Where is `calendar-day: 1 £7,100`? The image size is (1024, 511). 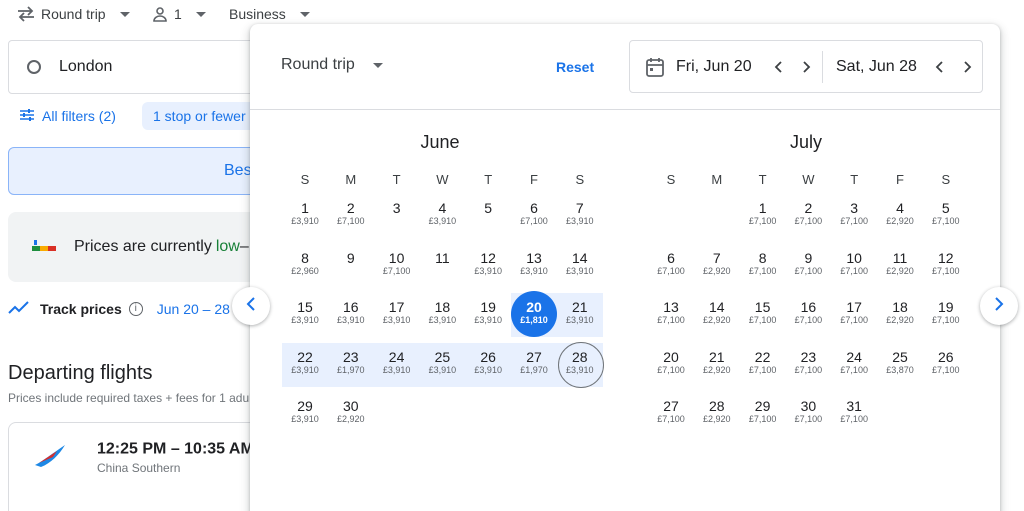 calendar-day: 1 £7,100 is located at coordinates (763, 215).